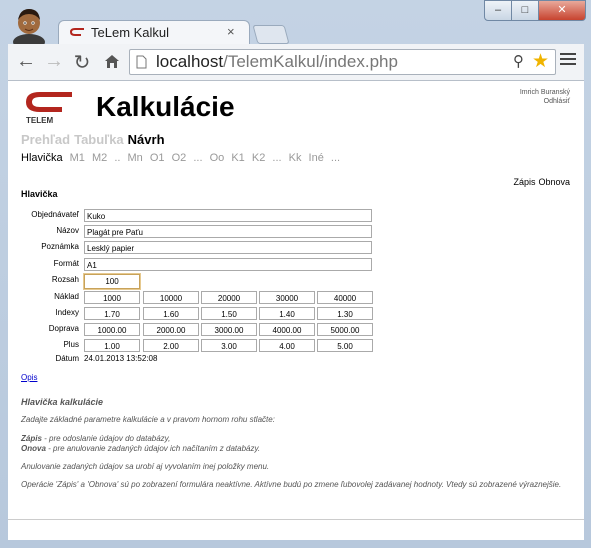  I want to click on user-info: Imrich Buranský Odhlásiť, so click(545, 97).